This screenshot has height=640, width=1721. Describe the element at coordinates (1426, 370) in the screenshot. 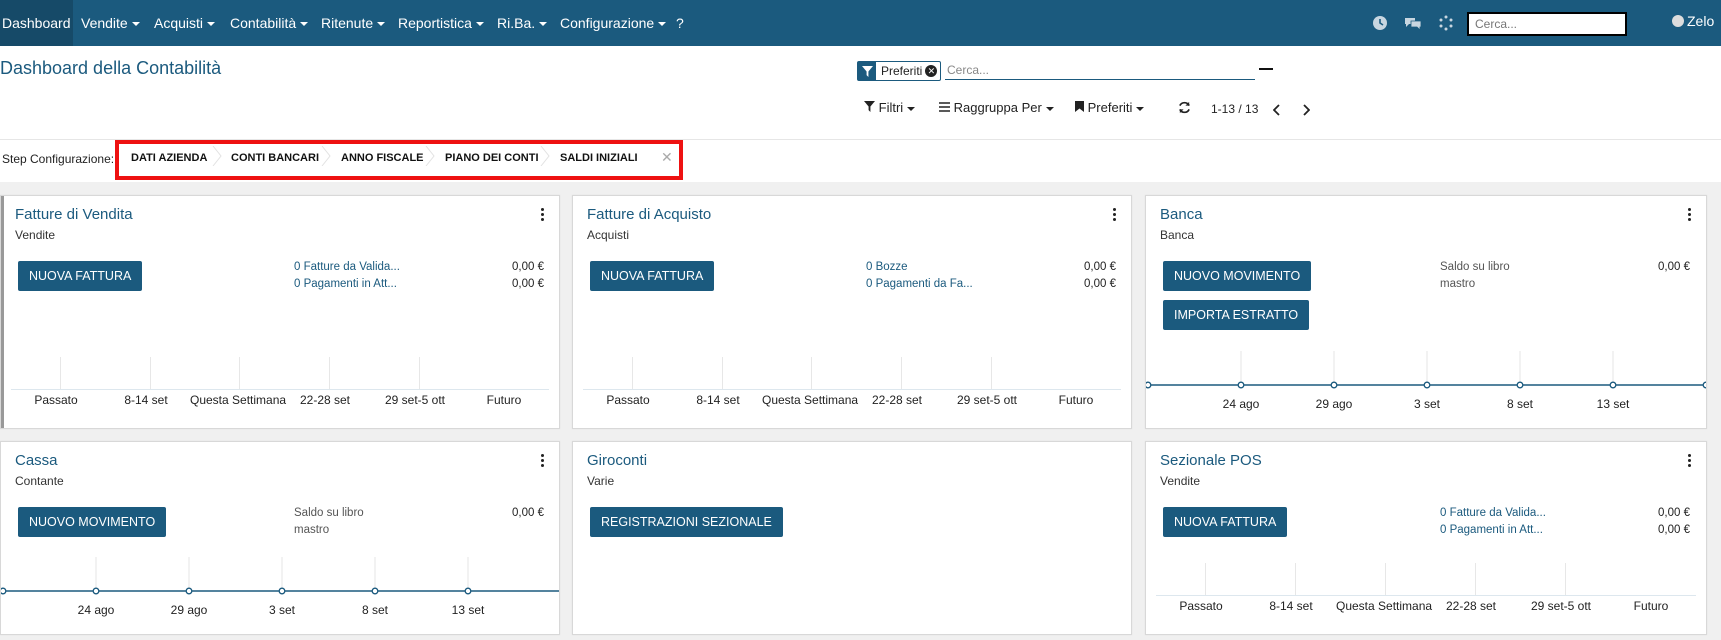

I see `line-chart-svg` at that location.